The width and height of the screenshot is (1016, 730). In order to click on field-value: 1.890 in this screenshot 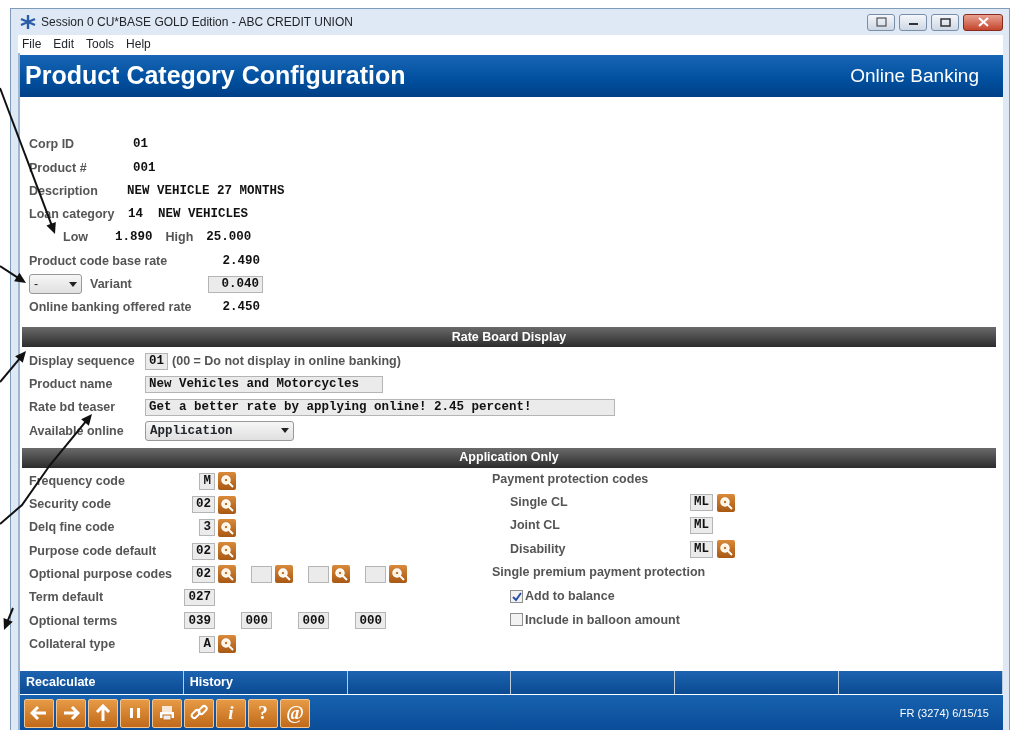, I will do `click(134, 238)`.